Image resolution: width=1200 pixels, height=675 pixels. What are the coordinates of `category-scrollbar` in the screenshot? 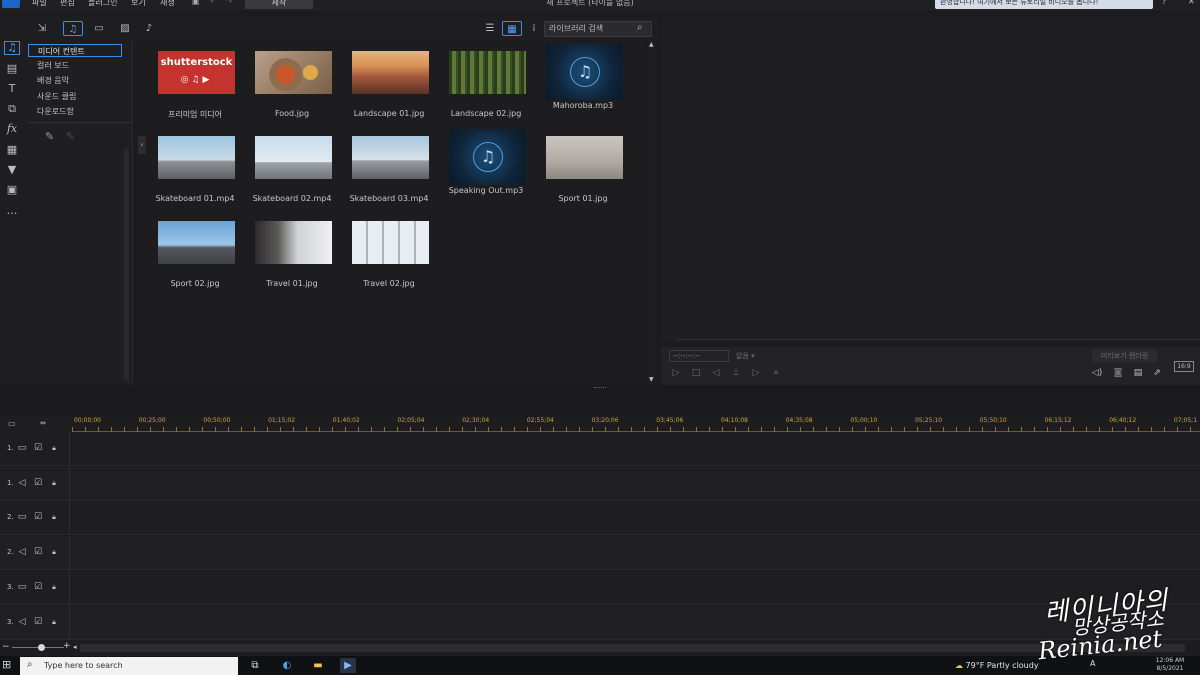 It's located at (126, 265).